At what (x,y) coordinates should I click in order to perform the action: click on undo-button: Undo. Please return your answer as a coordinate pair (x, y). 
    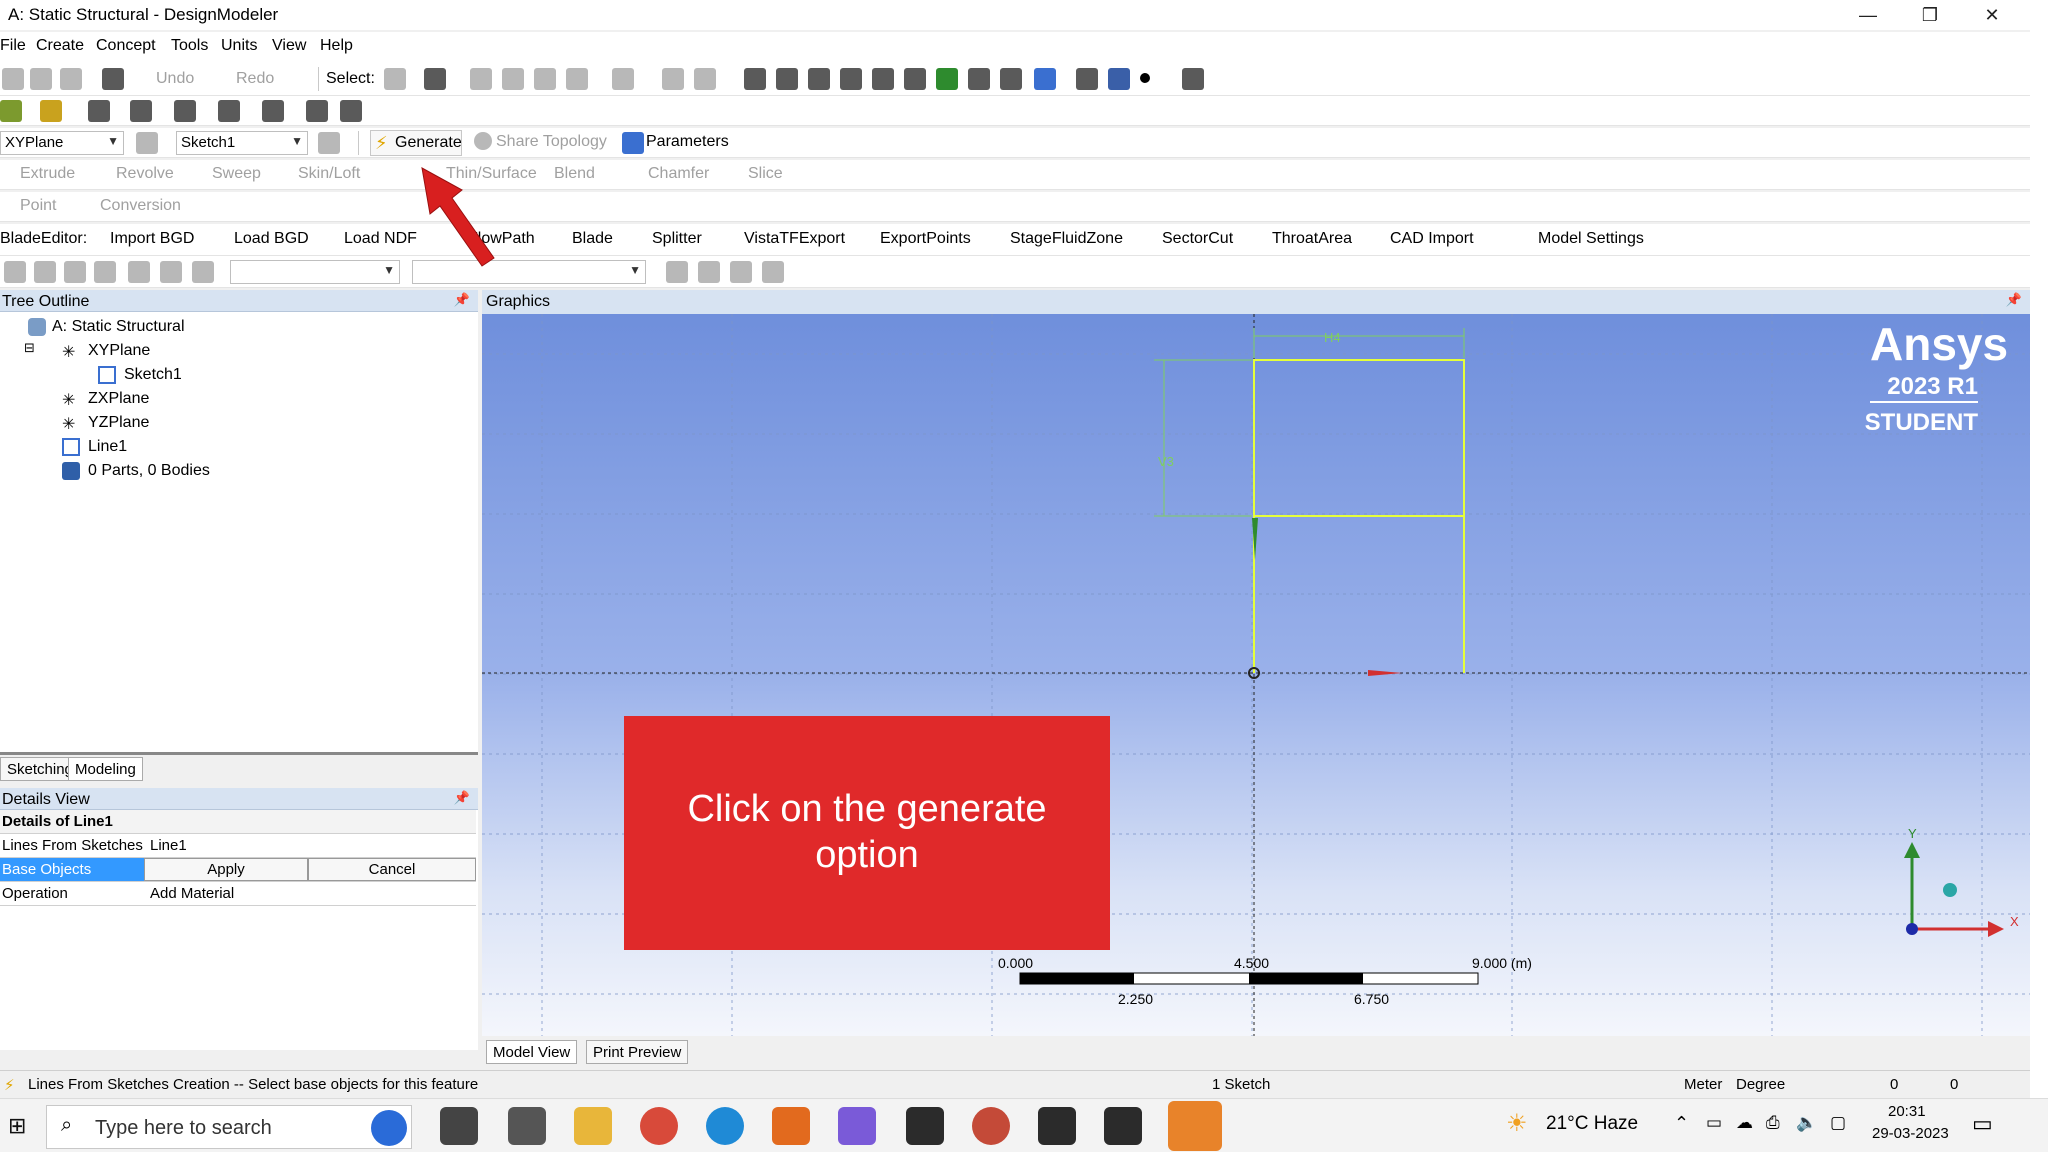
    Looking at the image, I should click on (175, 79).